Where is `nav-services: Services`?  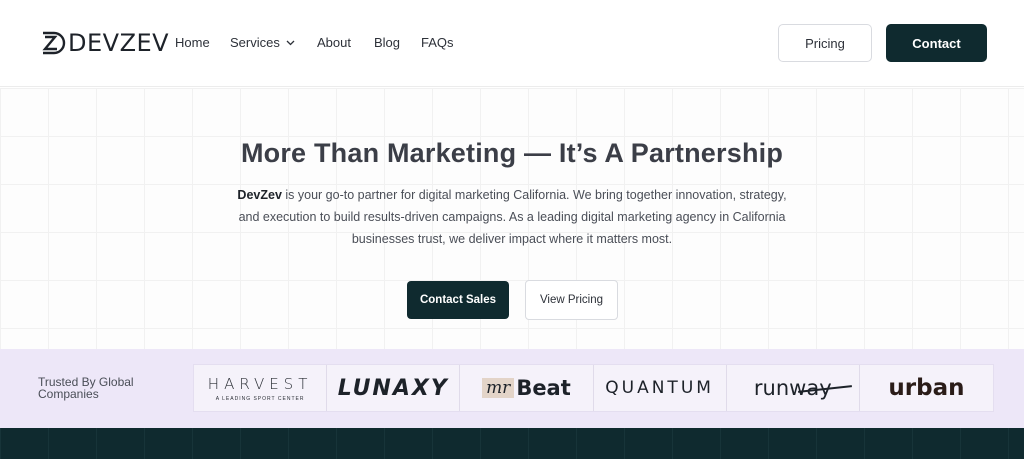
nav-services: Services is located at coordinates (262, 42).